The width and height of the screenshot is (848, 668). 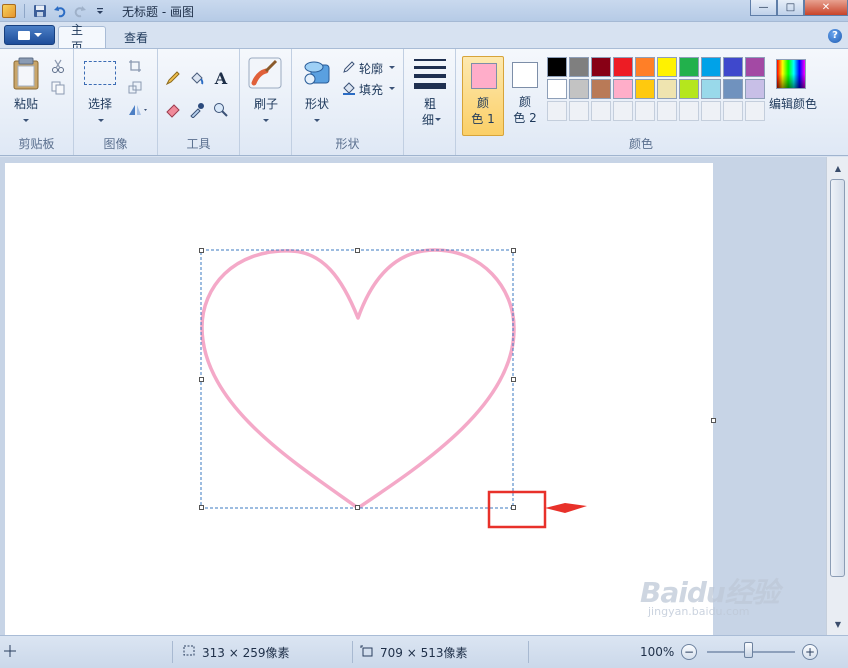 I want to click on tab-view: 查看, so click(x=136, y=37).